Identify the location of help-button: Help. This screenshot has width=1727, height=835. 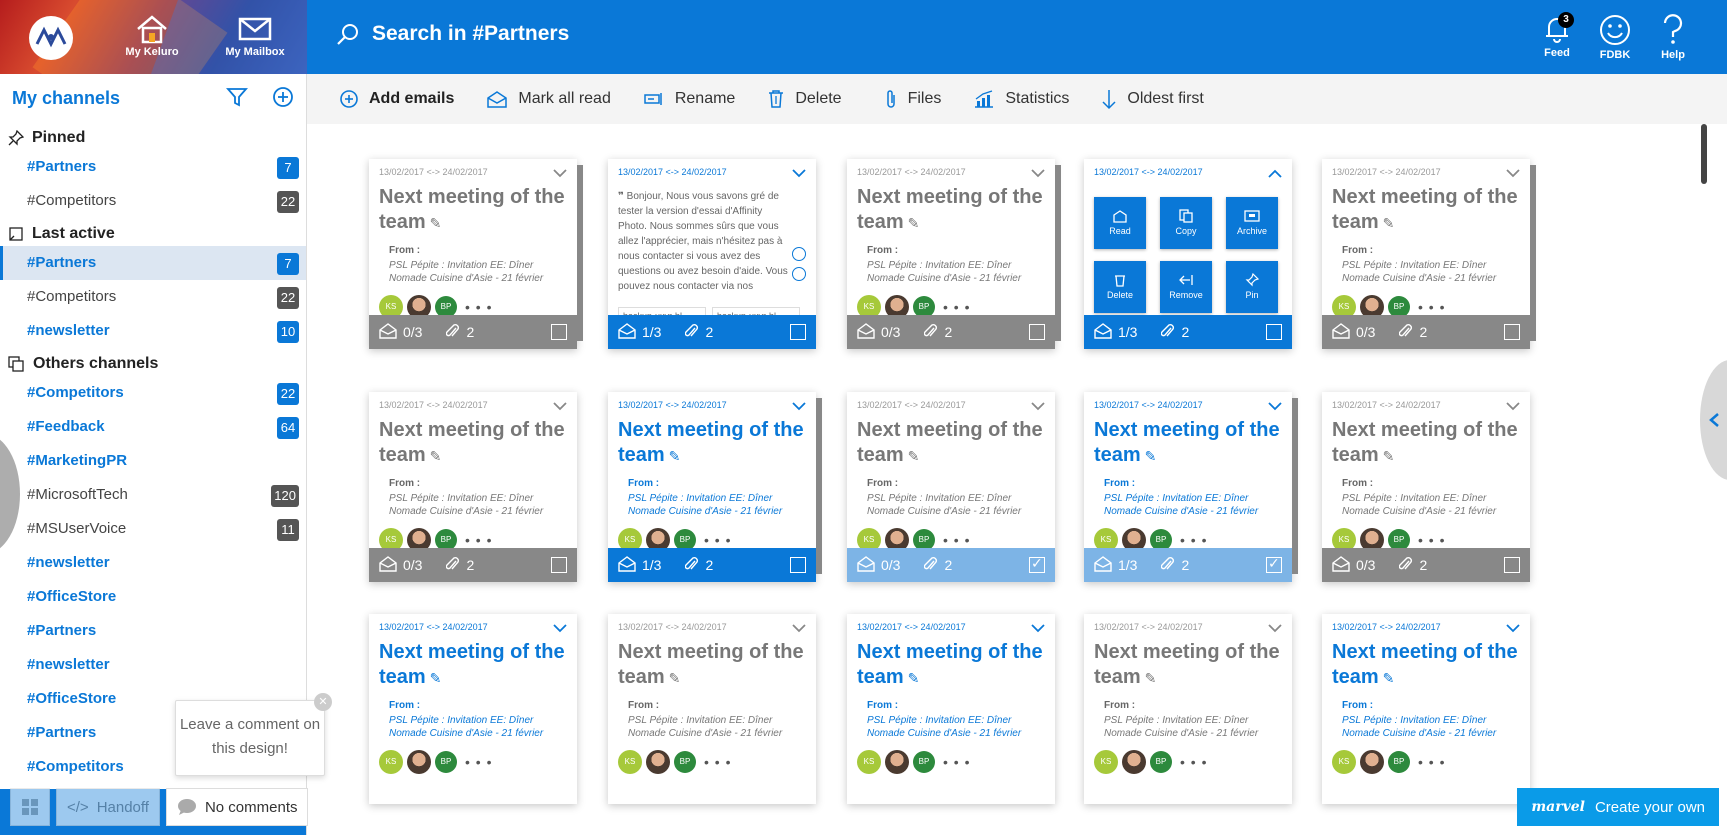
(1673, 37).